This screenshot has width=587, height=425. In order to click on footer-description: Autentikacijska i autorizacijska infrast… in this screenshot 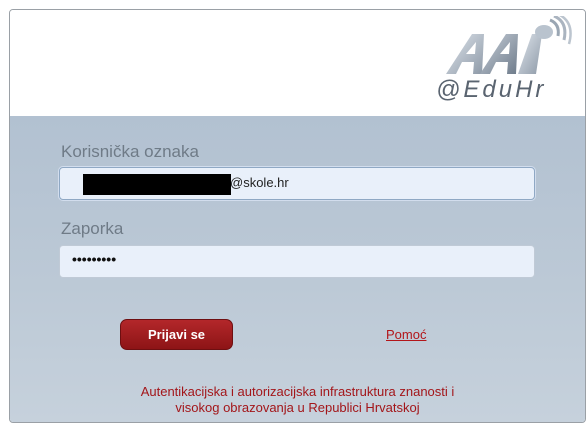, I will do `click(297, 400)`.